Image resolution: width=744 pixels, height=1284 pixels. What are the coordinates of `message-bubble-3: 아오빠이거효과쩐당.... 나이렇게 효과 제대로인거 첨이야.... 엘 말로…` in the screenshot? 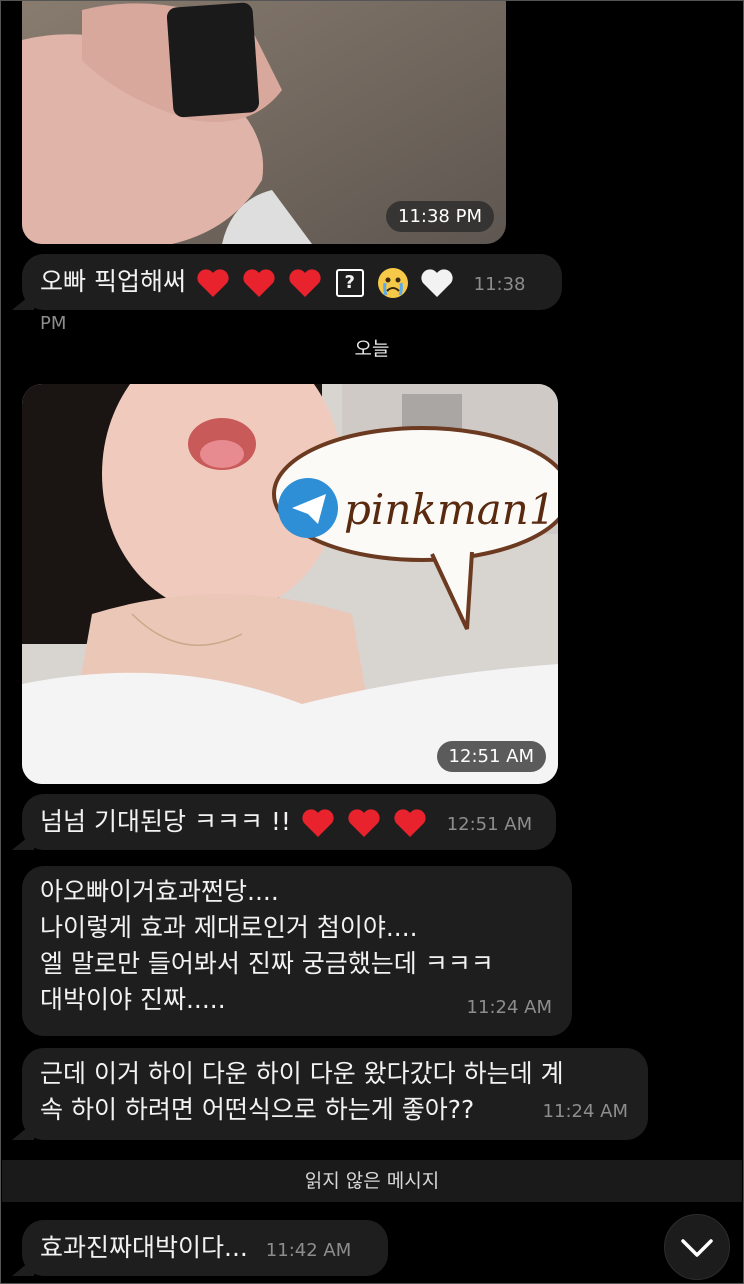 It's located at (297, 951).